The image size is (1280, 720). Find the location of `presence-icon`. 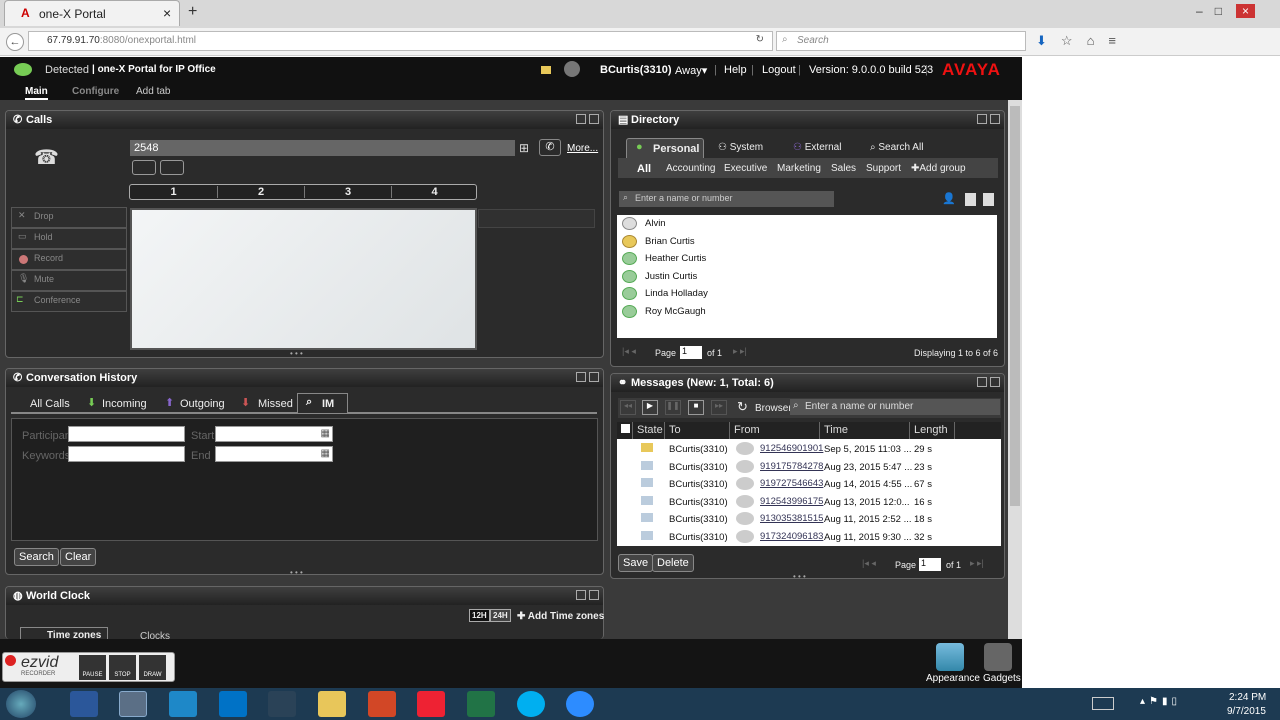

presence-icon is located at coordinates (23, 69).